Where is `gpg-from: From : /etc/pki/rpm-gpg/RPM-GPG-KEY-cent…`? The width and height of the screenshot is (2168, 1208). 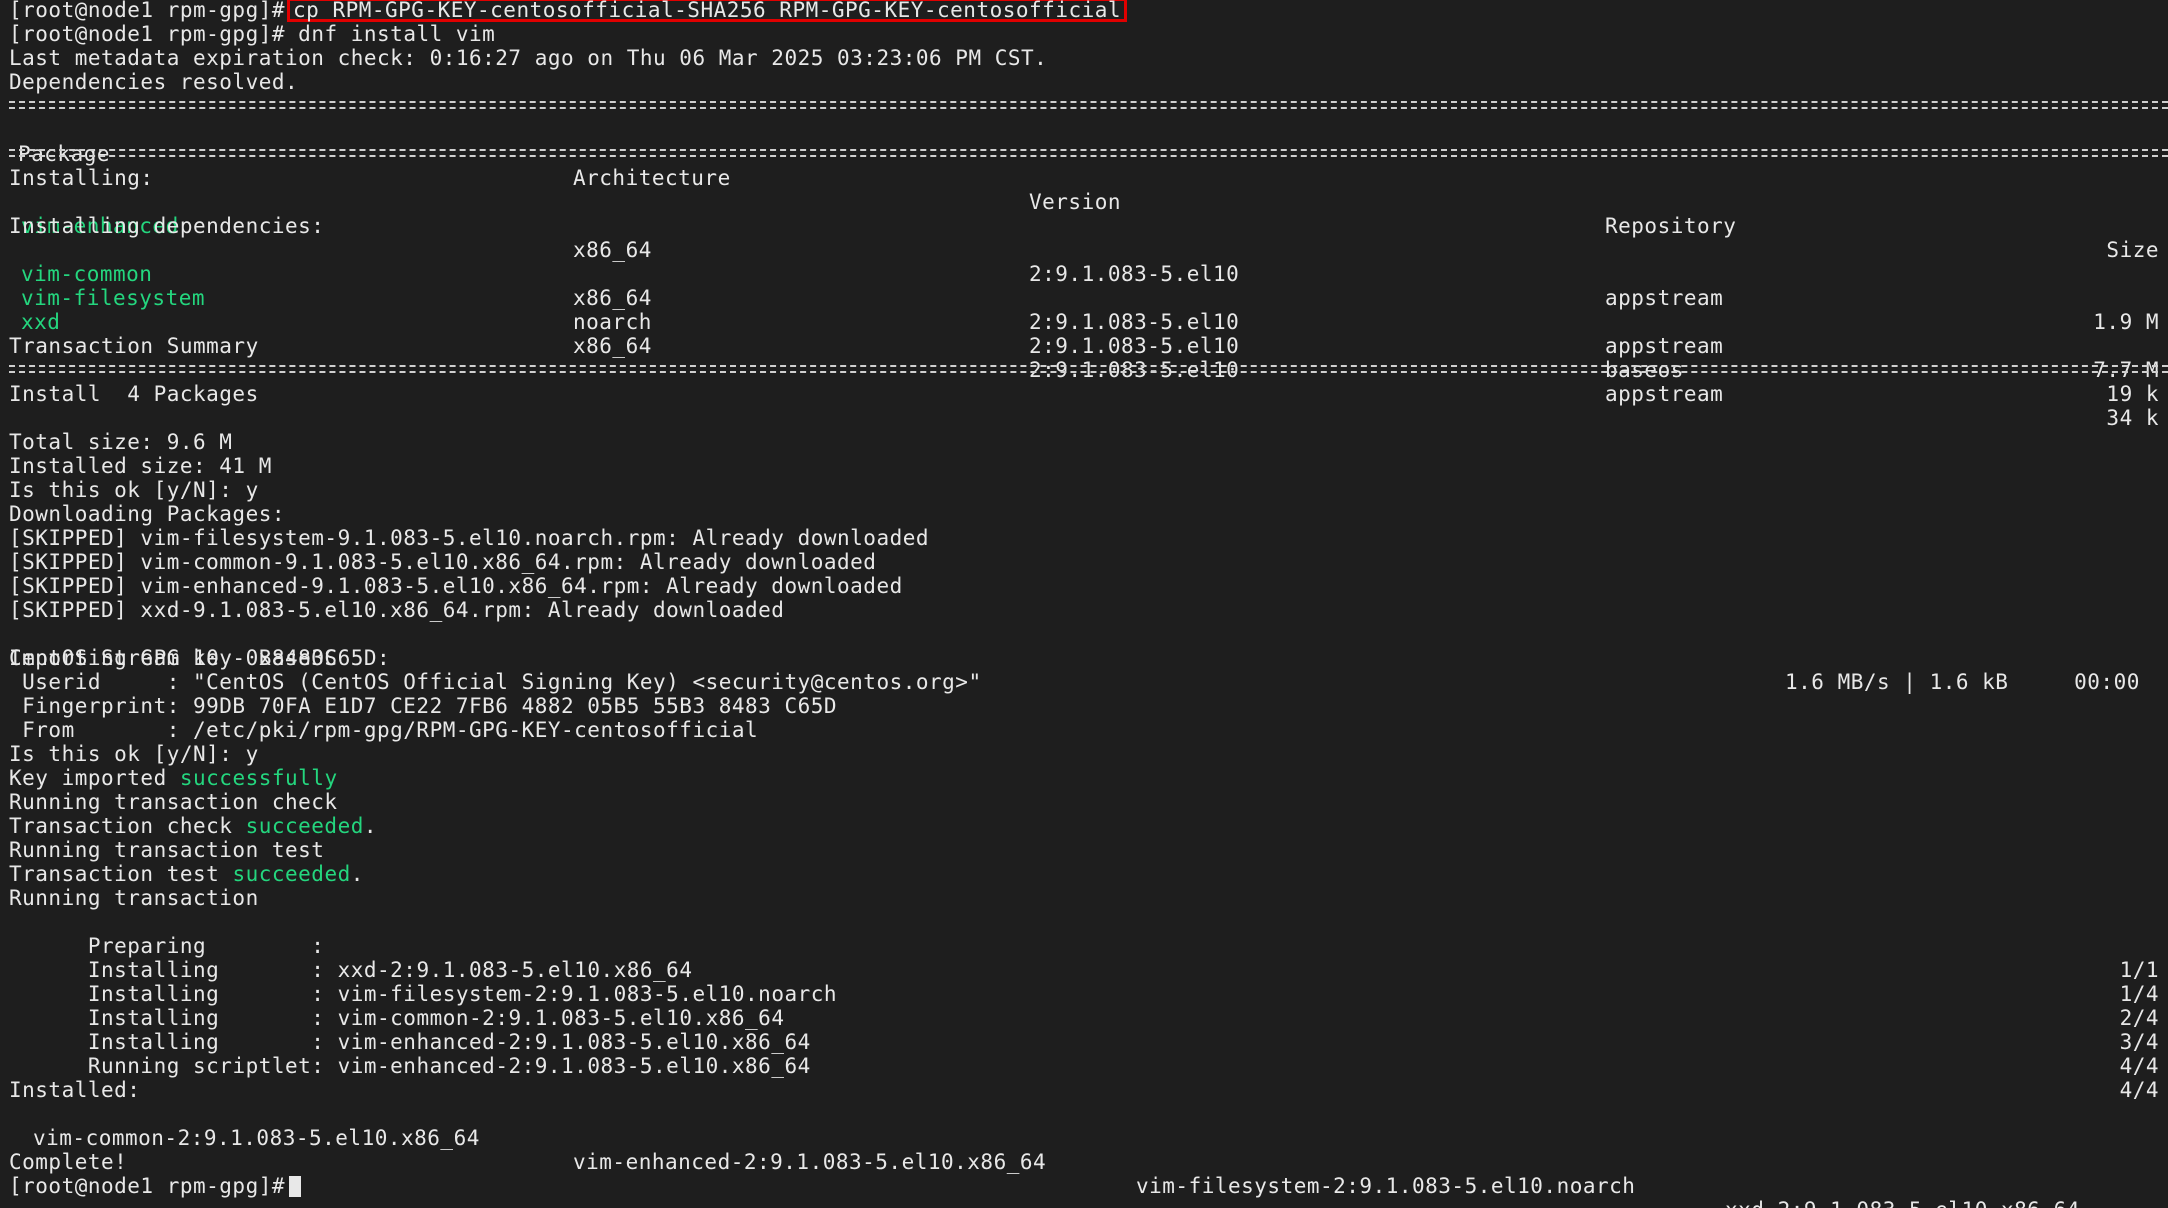 gpg-from: From : /etc/pki/rpm-gpg/RPM-GPG-KEY-cent… is located at coordinates (384, 730).